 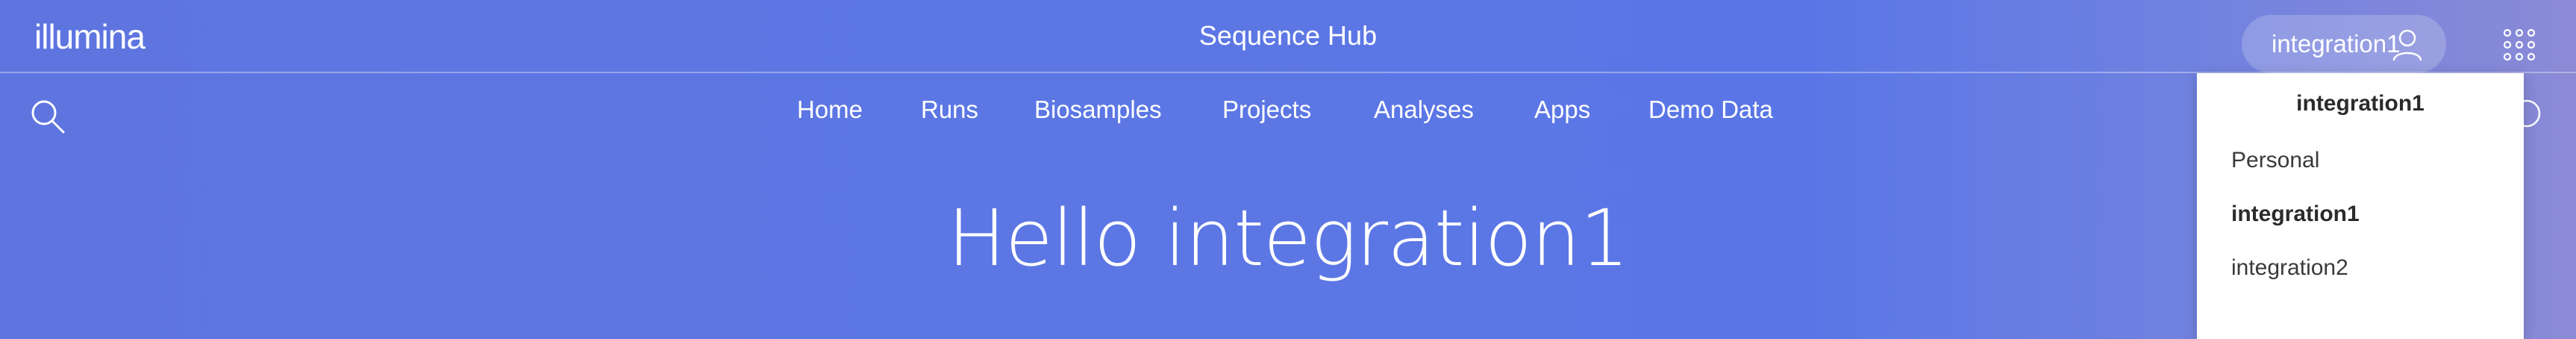 I want to click on menu-item-integration1: integration1, so click(x=2295, y=214).